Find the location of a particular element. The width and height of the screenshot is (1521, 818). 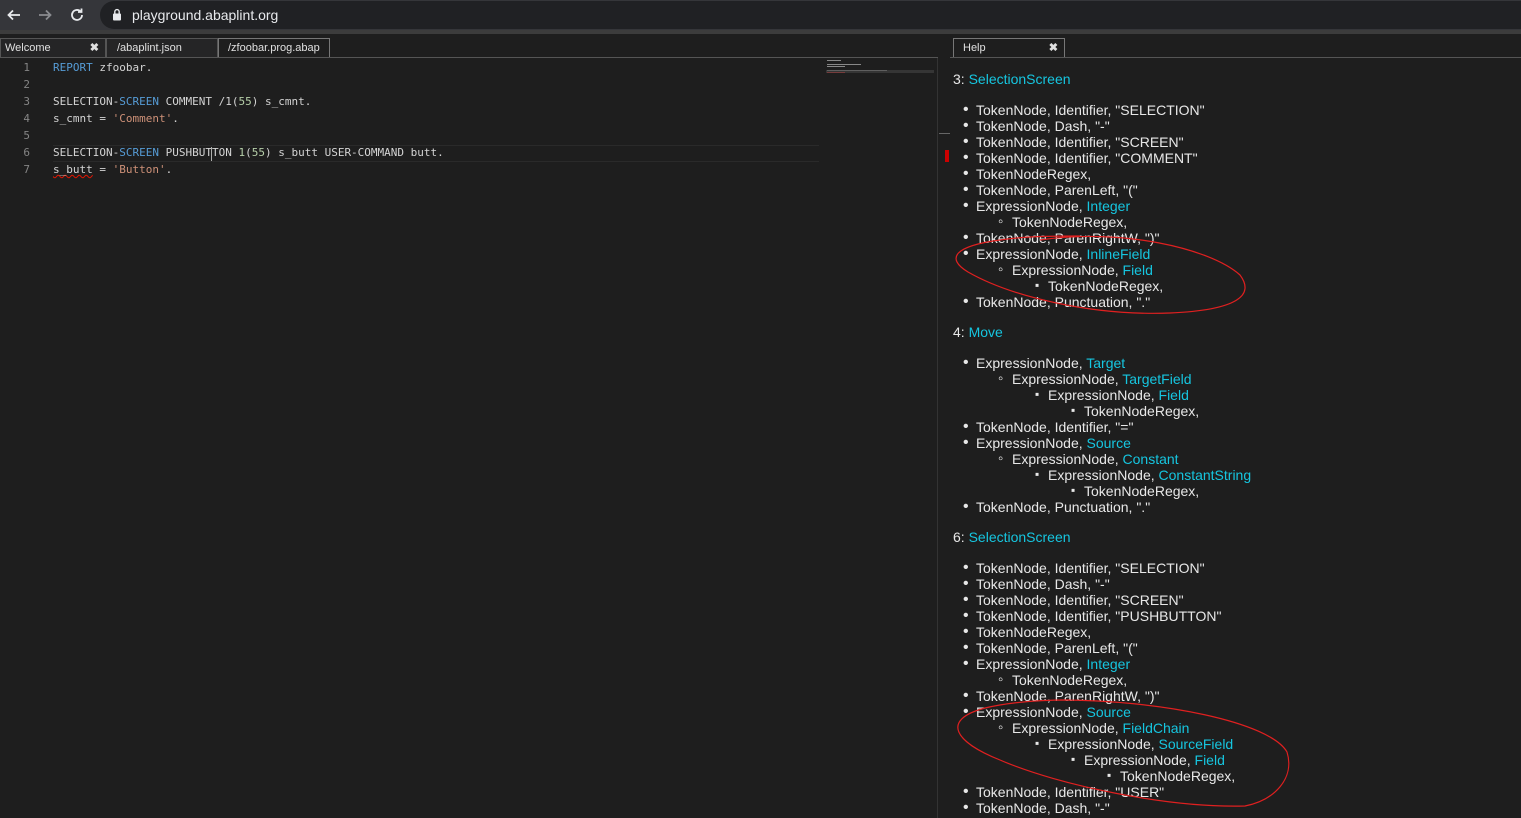

lock-icon is located at coordinates (117, 17).